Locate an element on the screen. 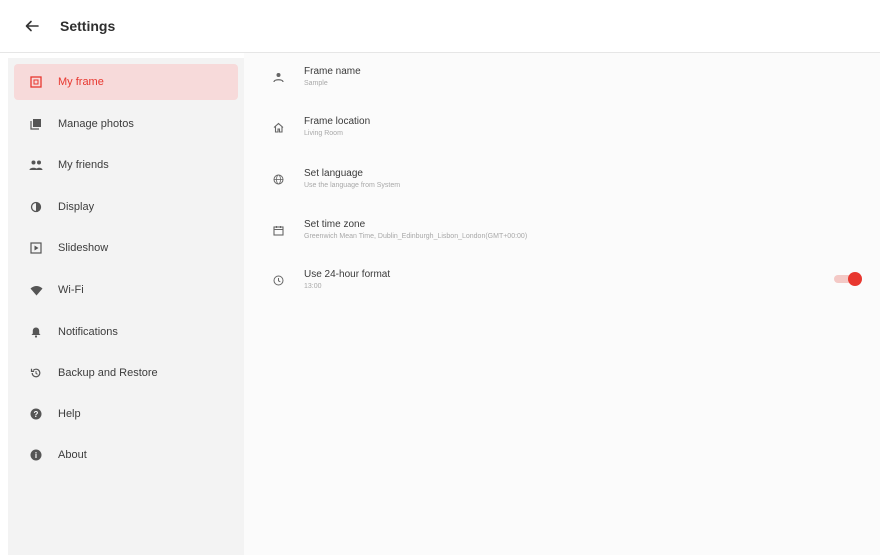 Image resolution: width=880 pixels, height=555 pixels. sidebar-item-my-friends: My friends is located at coordinates (126, 165).